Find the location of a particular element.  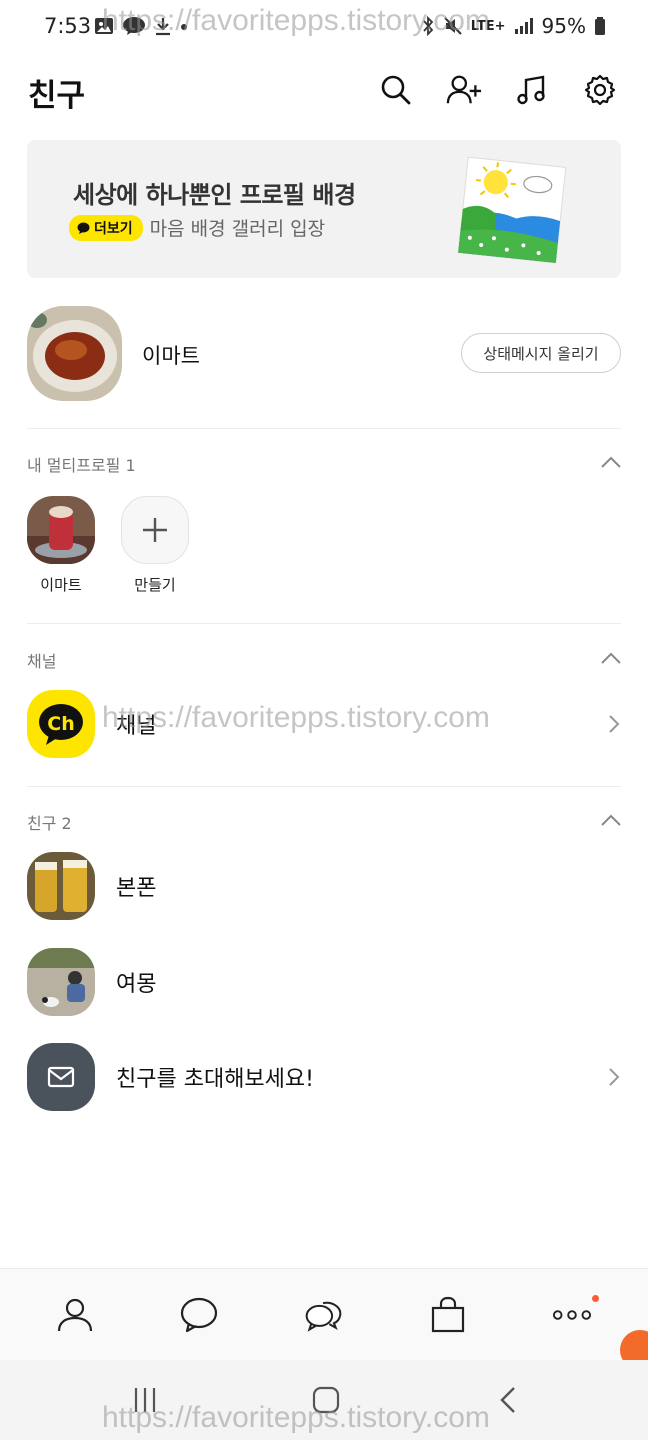

header: 친구 is located at coordinates (324, 92).